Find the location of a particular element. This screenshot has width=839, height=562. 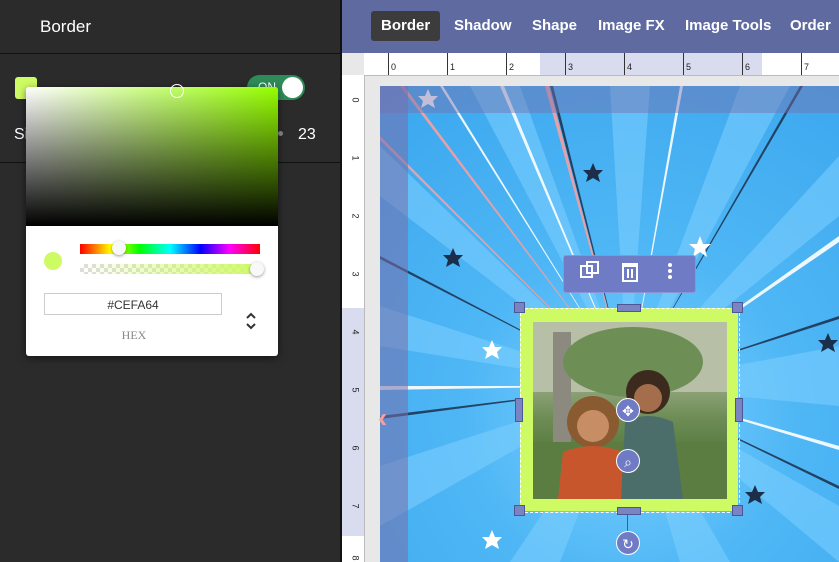

canvas-bleed-left is located at coordinates (394, 324).